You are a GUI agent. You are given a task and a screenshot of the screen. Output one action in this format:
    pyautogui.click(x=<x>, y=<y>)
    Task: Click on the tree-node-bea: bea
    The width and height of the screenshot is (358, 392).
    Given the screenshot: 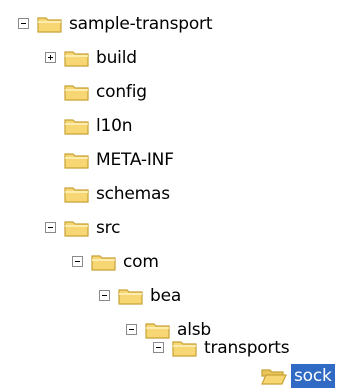 What is the action you would take?
    pyautogui.click(x=160, y=296)
    